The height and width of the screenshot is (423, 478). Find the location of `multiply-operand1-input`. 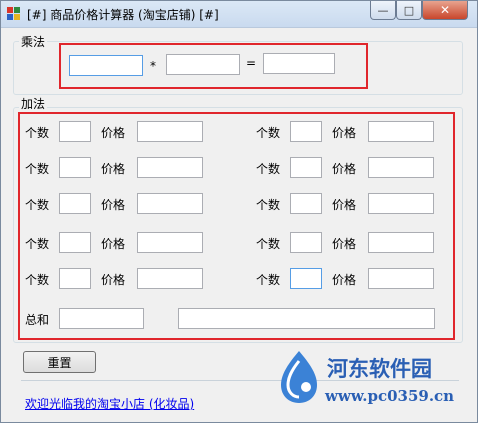

multiply-operand1-input is located at coordinates (106, 65).